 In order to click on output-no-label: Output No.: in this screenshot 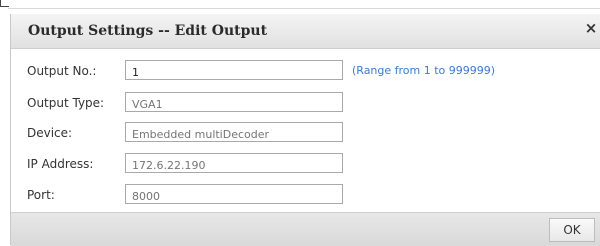, I will do `click(62, 71)`.